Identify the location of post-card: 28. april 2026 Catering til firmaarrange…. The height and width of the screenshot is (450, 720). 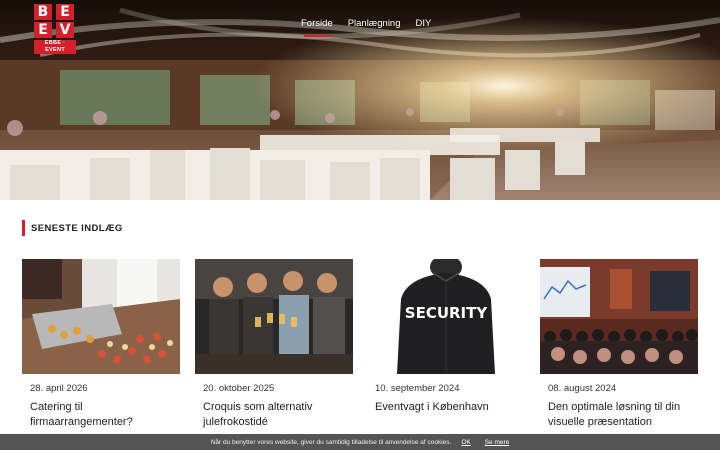
(101, 354).